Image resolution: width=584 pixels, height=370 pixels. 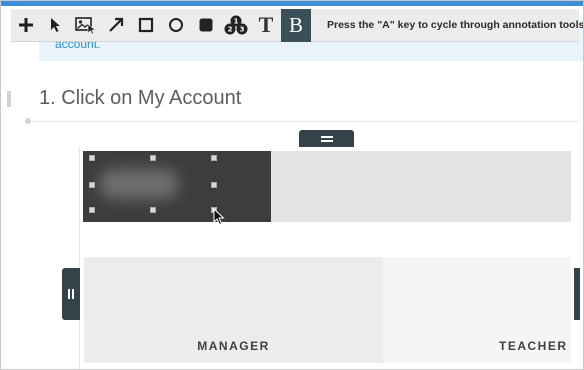 I want to click on step-heading: 1. Click on My Account, so click(x=140, y=98).